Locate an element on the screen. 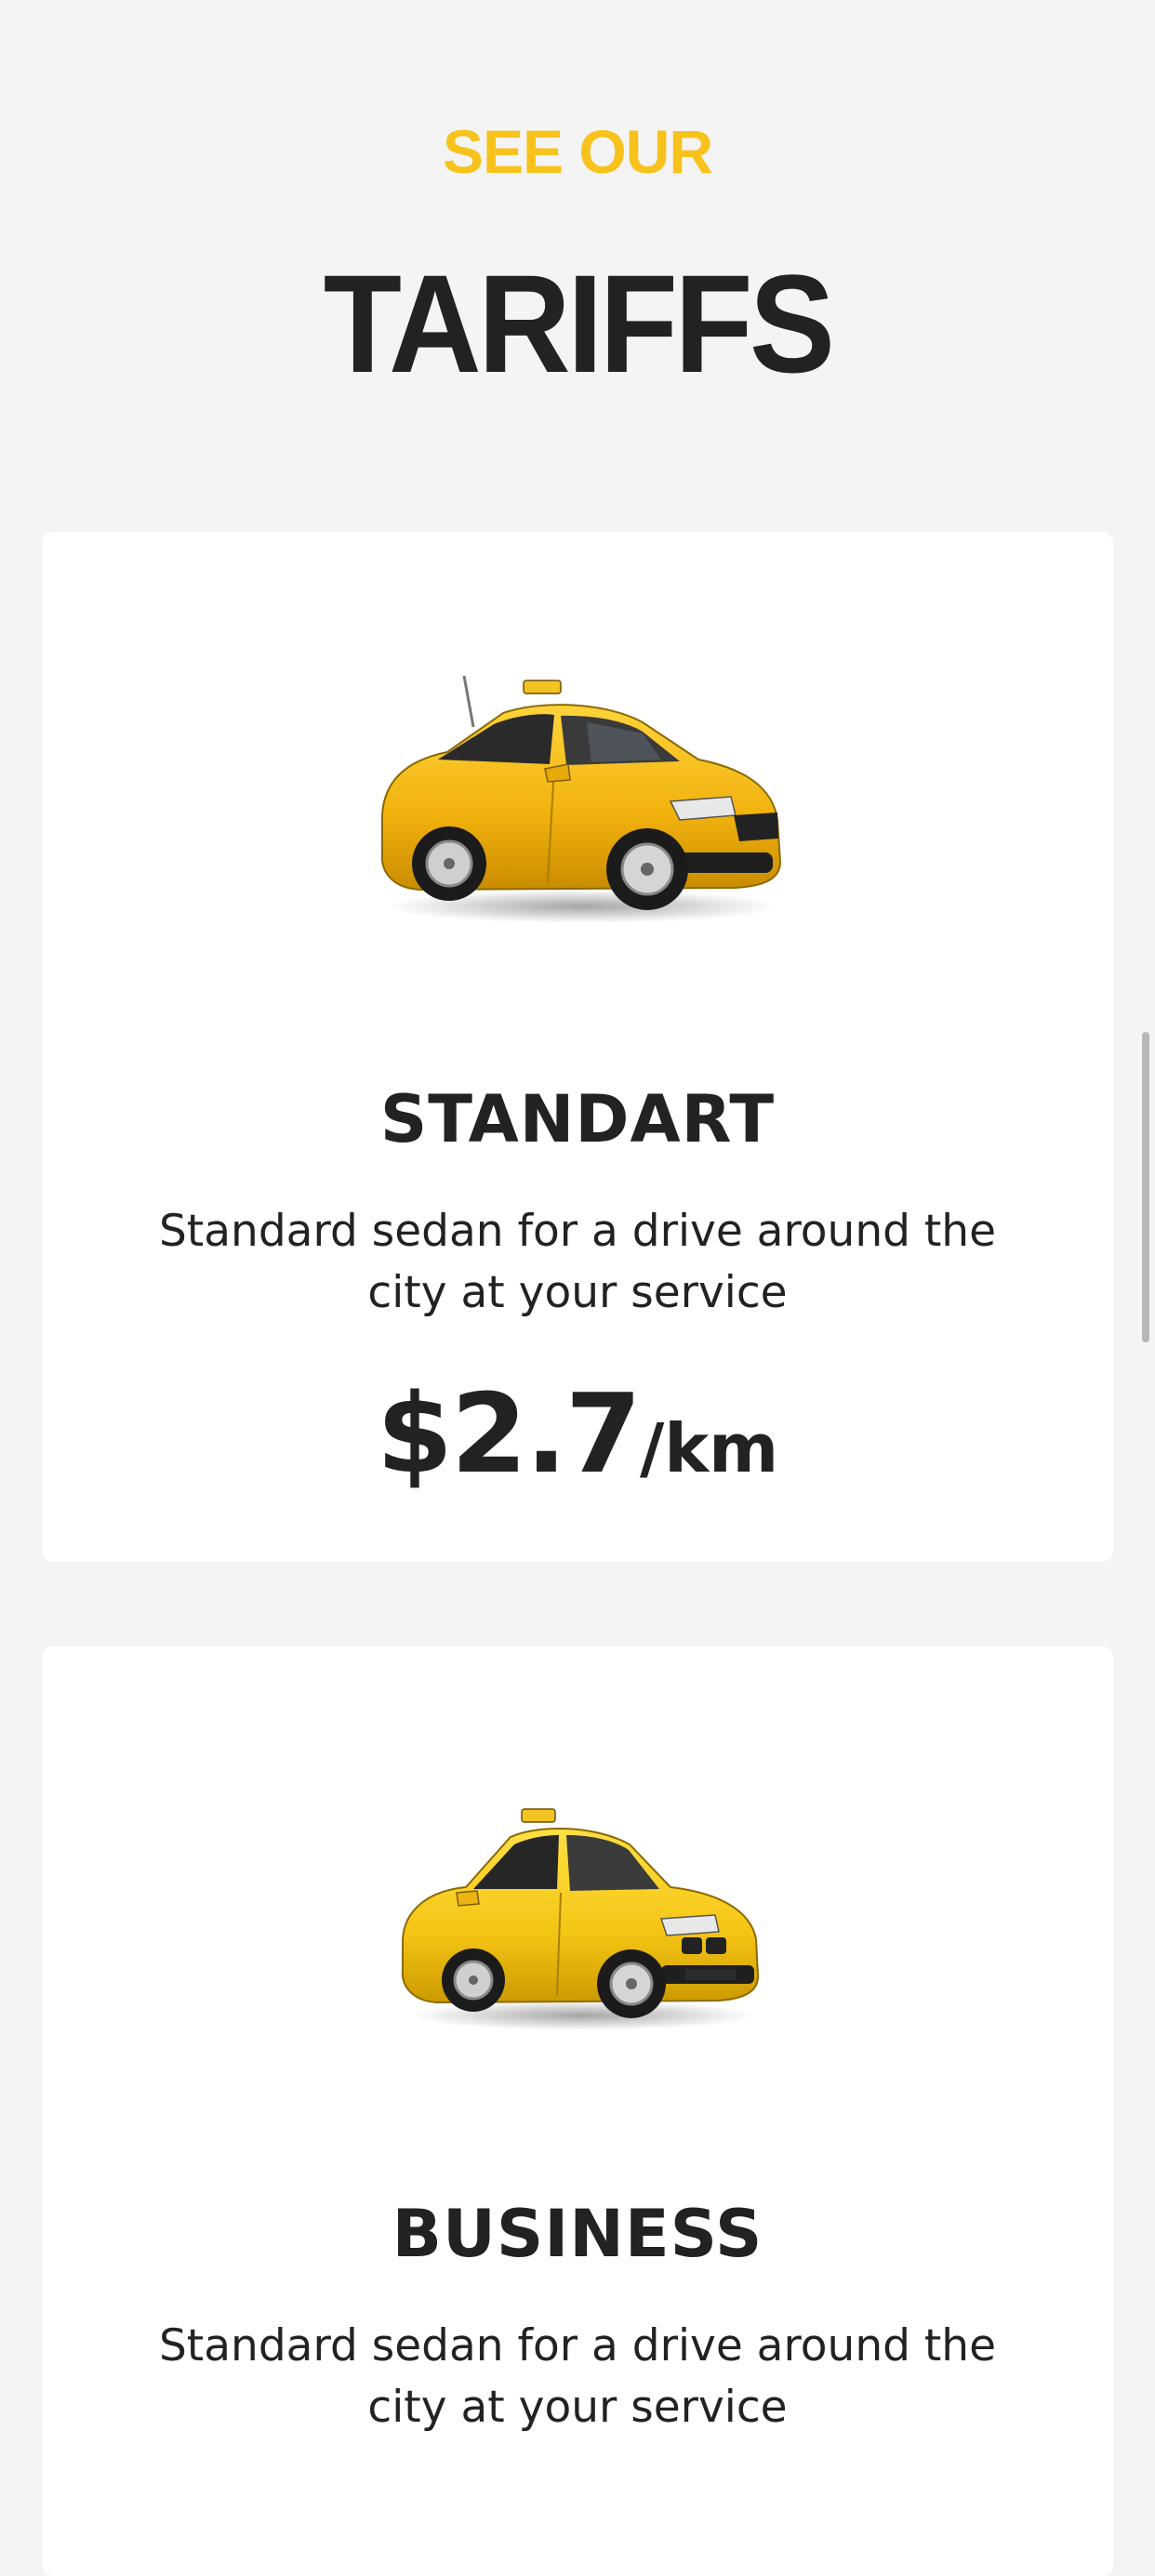  price-unit: /km is located at coordinates (709, 1448).